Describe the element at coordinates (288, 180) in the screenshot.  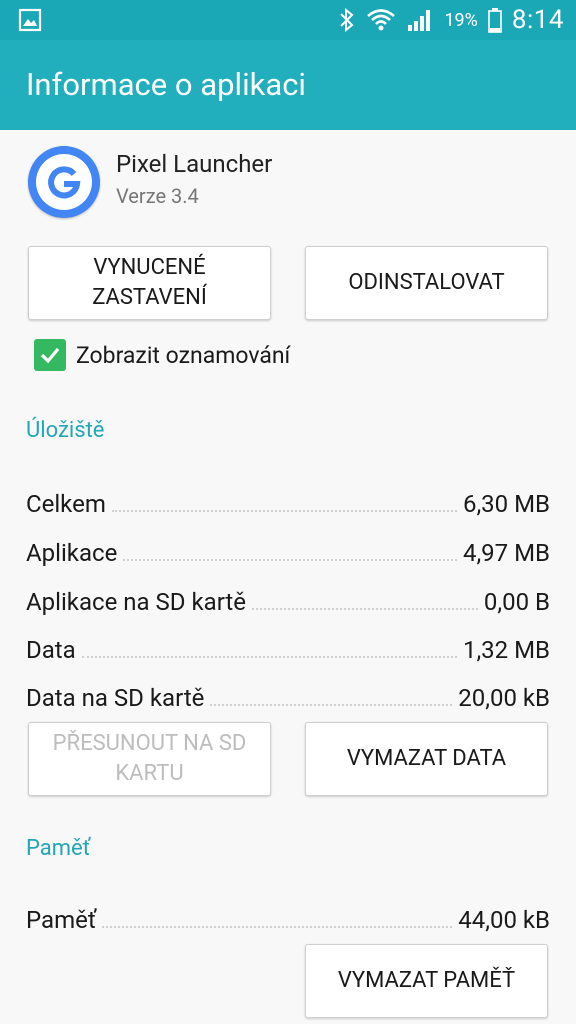
I see `app-header: Pixel Launcher Verze 3.4` at that location.